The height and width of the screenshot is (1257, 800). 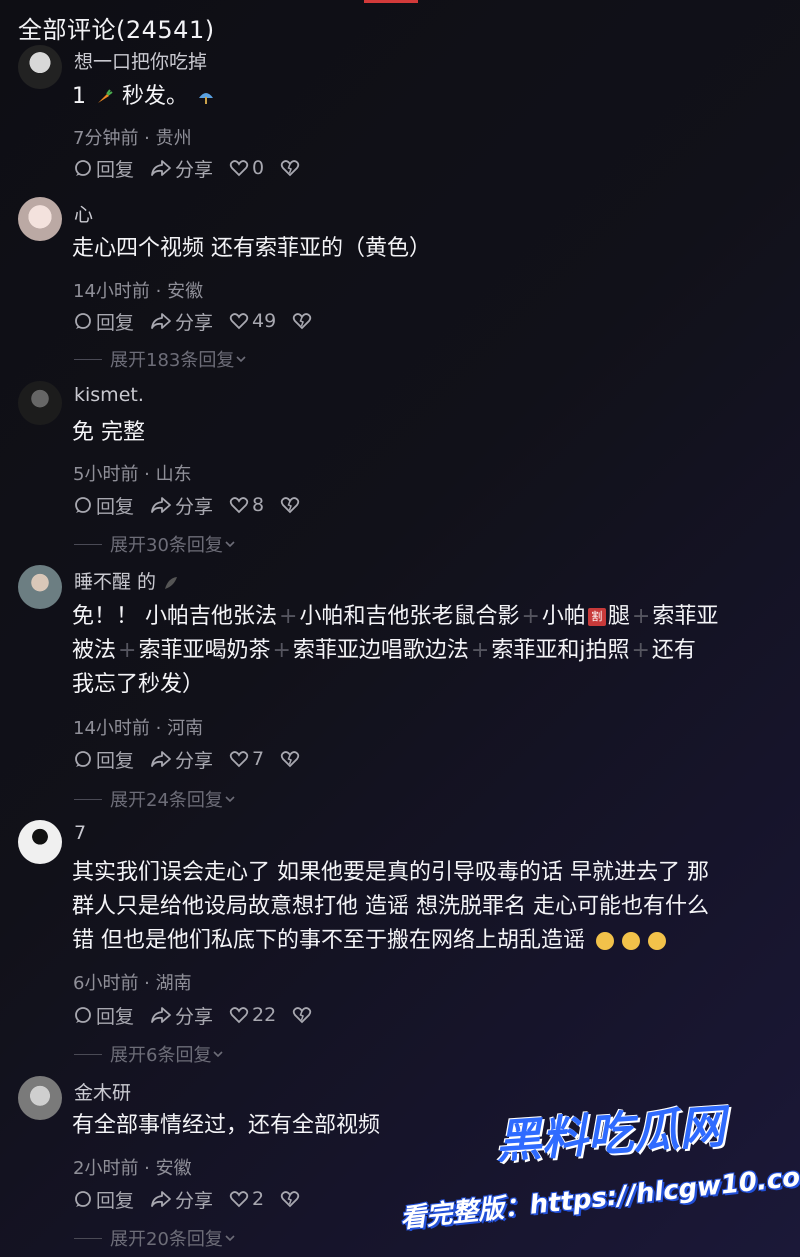 I want to click on comment-actions: 回复 分享 49, so click(x=202, y=321).